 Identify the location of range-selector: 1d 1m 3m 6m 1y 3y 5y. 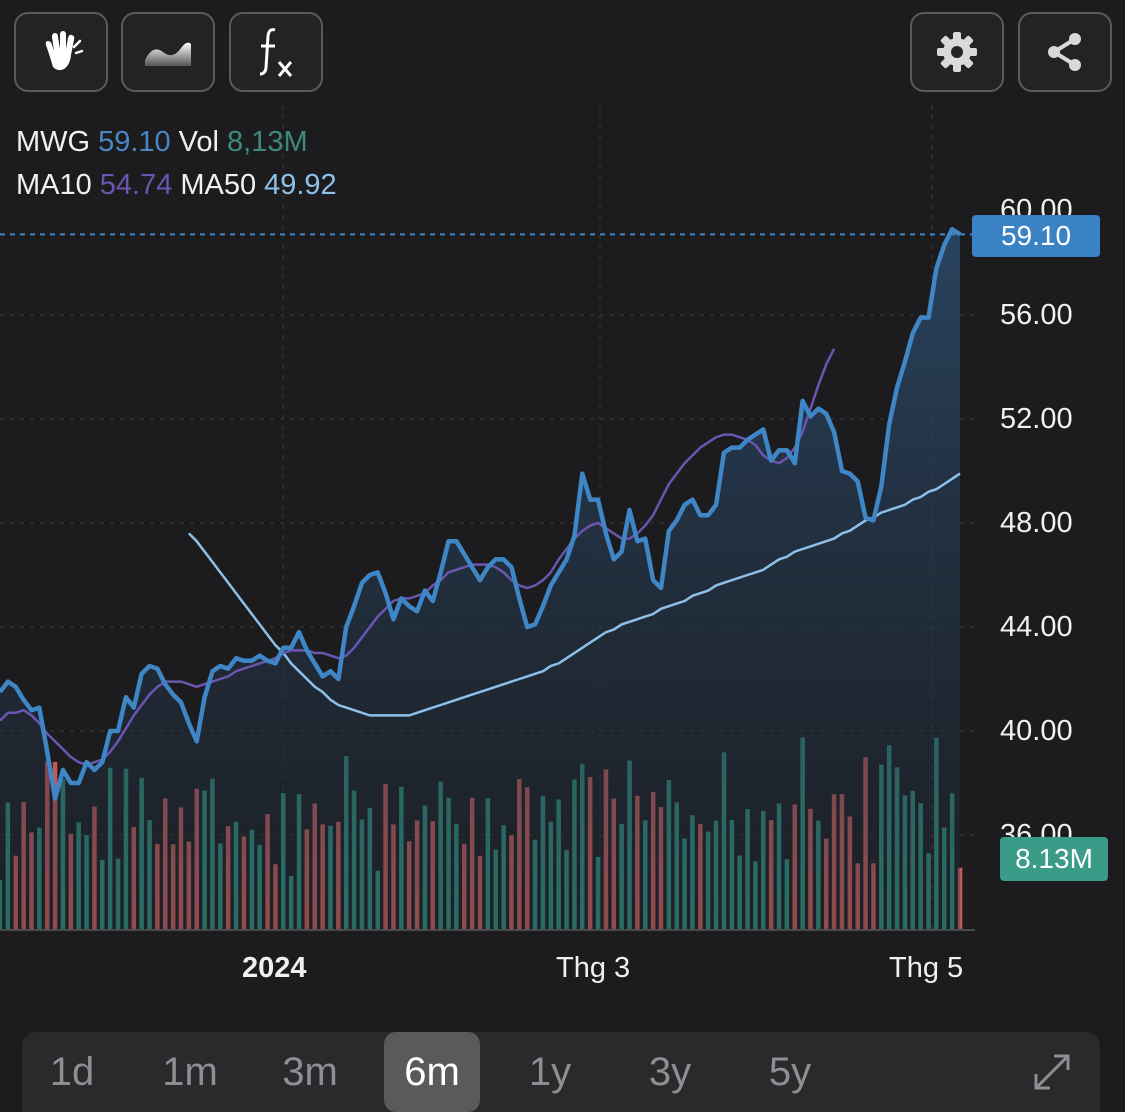
(561, 1072).